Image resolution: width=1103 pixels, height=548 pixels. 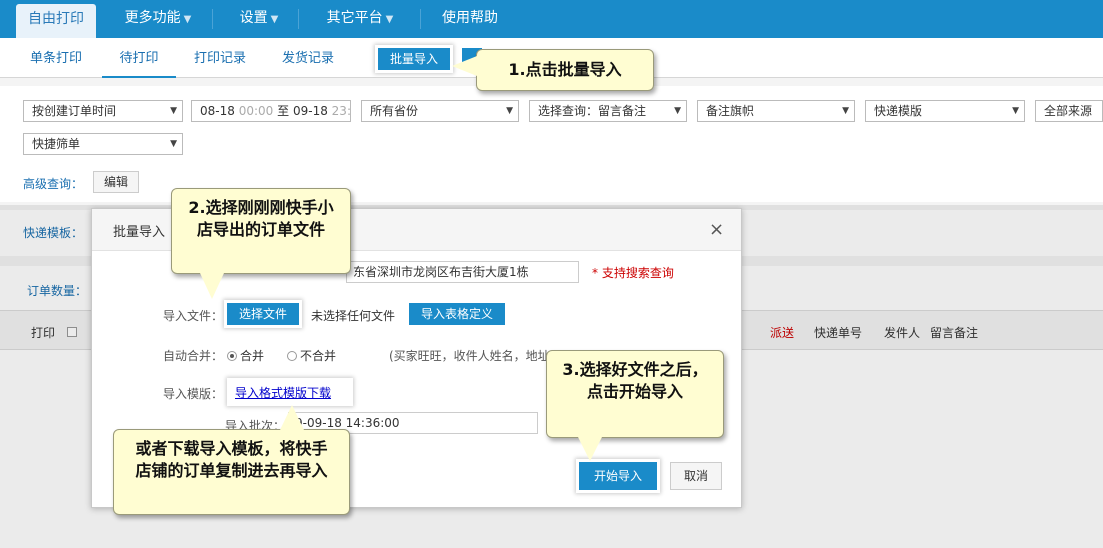 What do you see at coordinates (470, 19) in the screenshot?
I see `nav-tab-help: 使用帮助` at bounding box center [470, 19].